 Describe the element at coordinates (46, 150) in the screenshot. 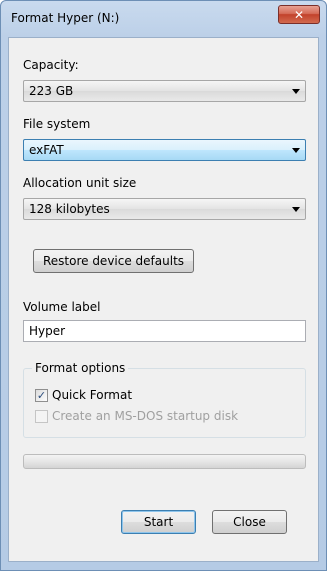

I see `file-system-value: exFAT` at that location.